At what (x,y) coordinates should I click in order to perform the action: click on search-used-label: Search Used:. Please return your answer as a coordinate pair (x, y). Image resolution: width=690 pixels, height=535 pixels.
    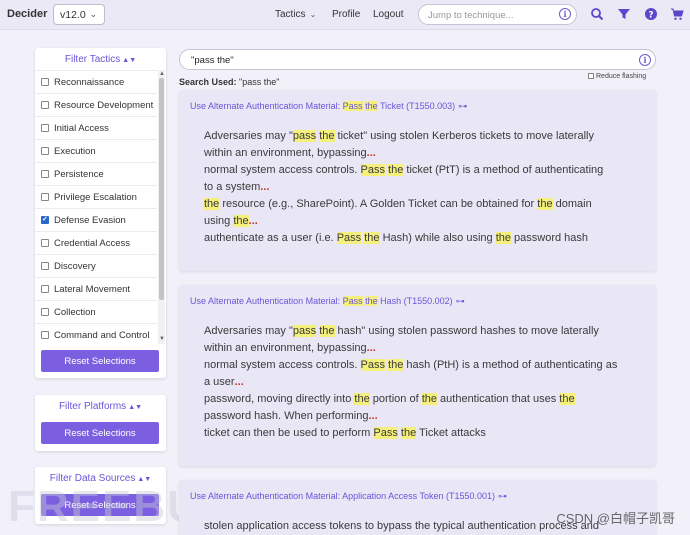
    Looking at the image, I should click on (208, 82).